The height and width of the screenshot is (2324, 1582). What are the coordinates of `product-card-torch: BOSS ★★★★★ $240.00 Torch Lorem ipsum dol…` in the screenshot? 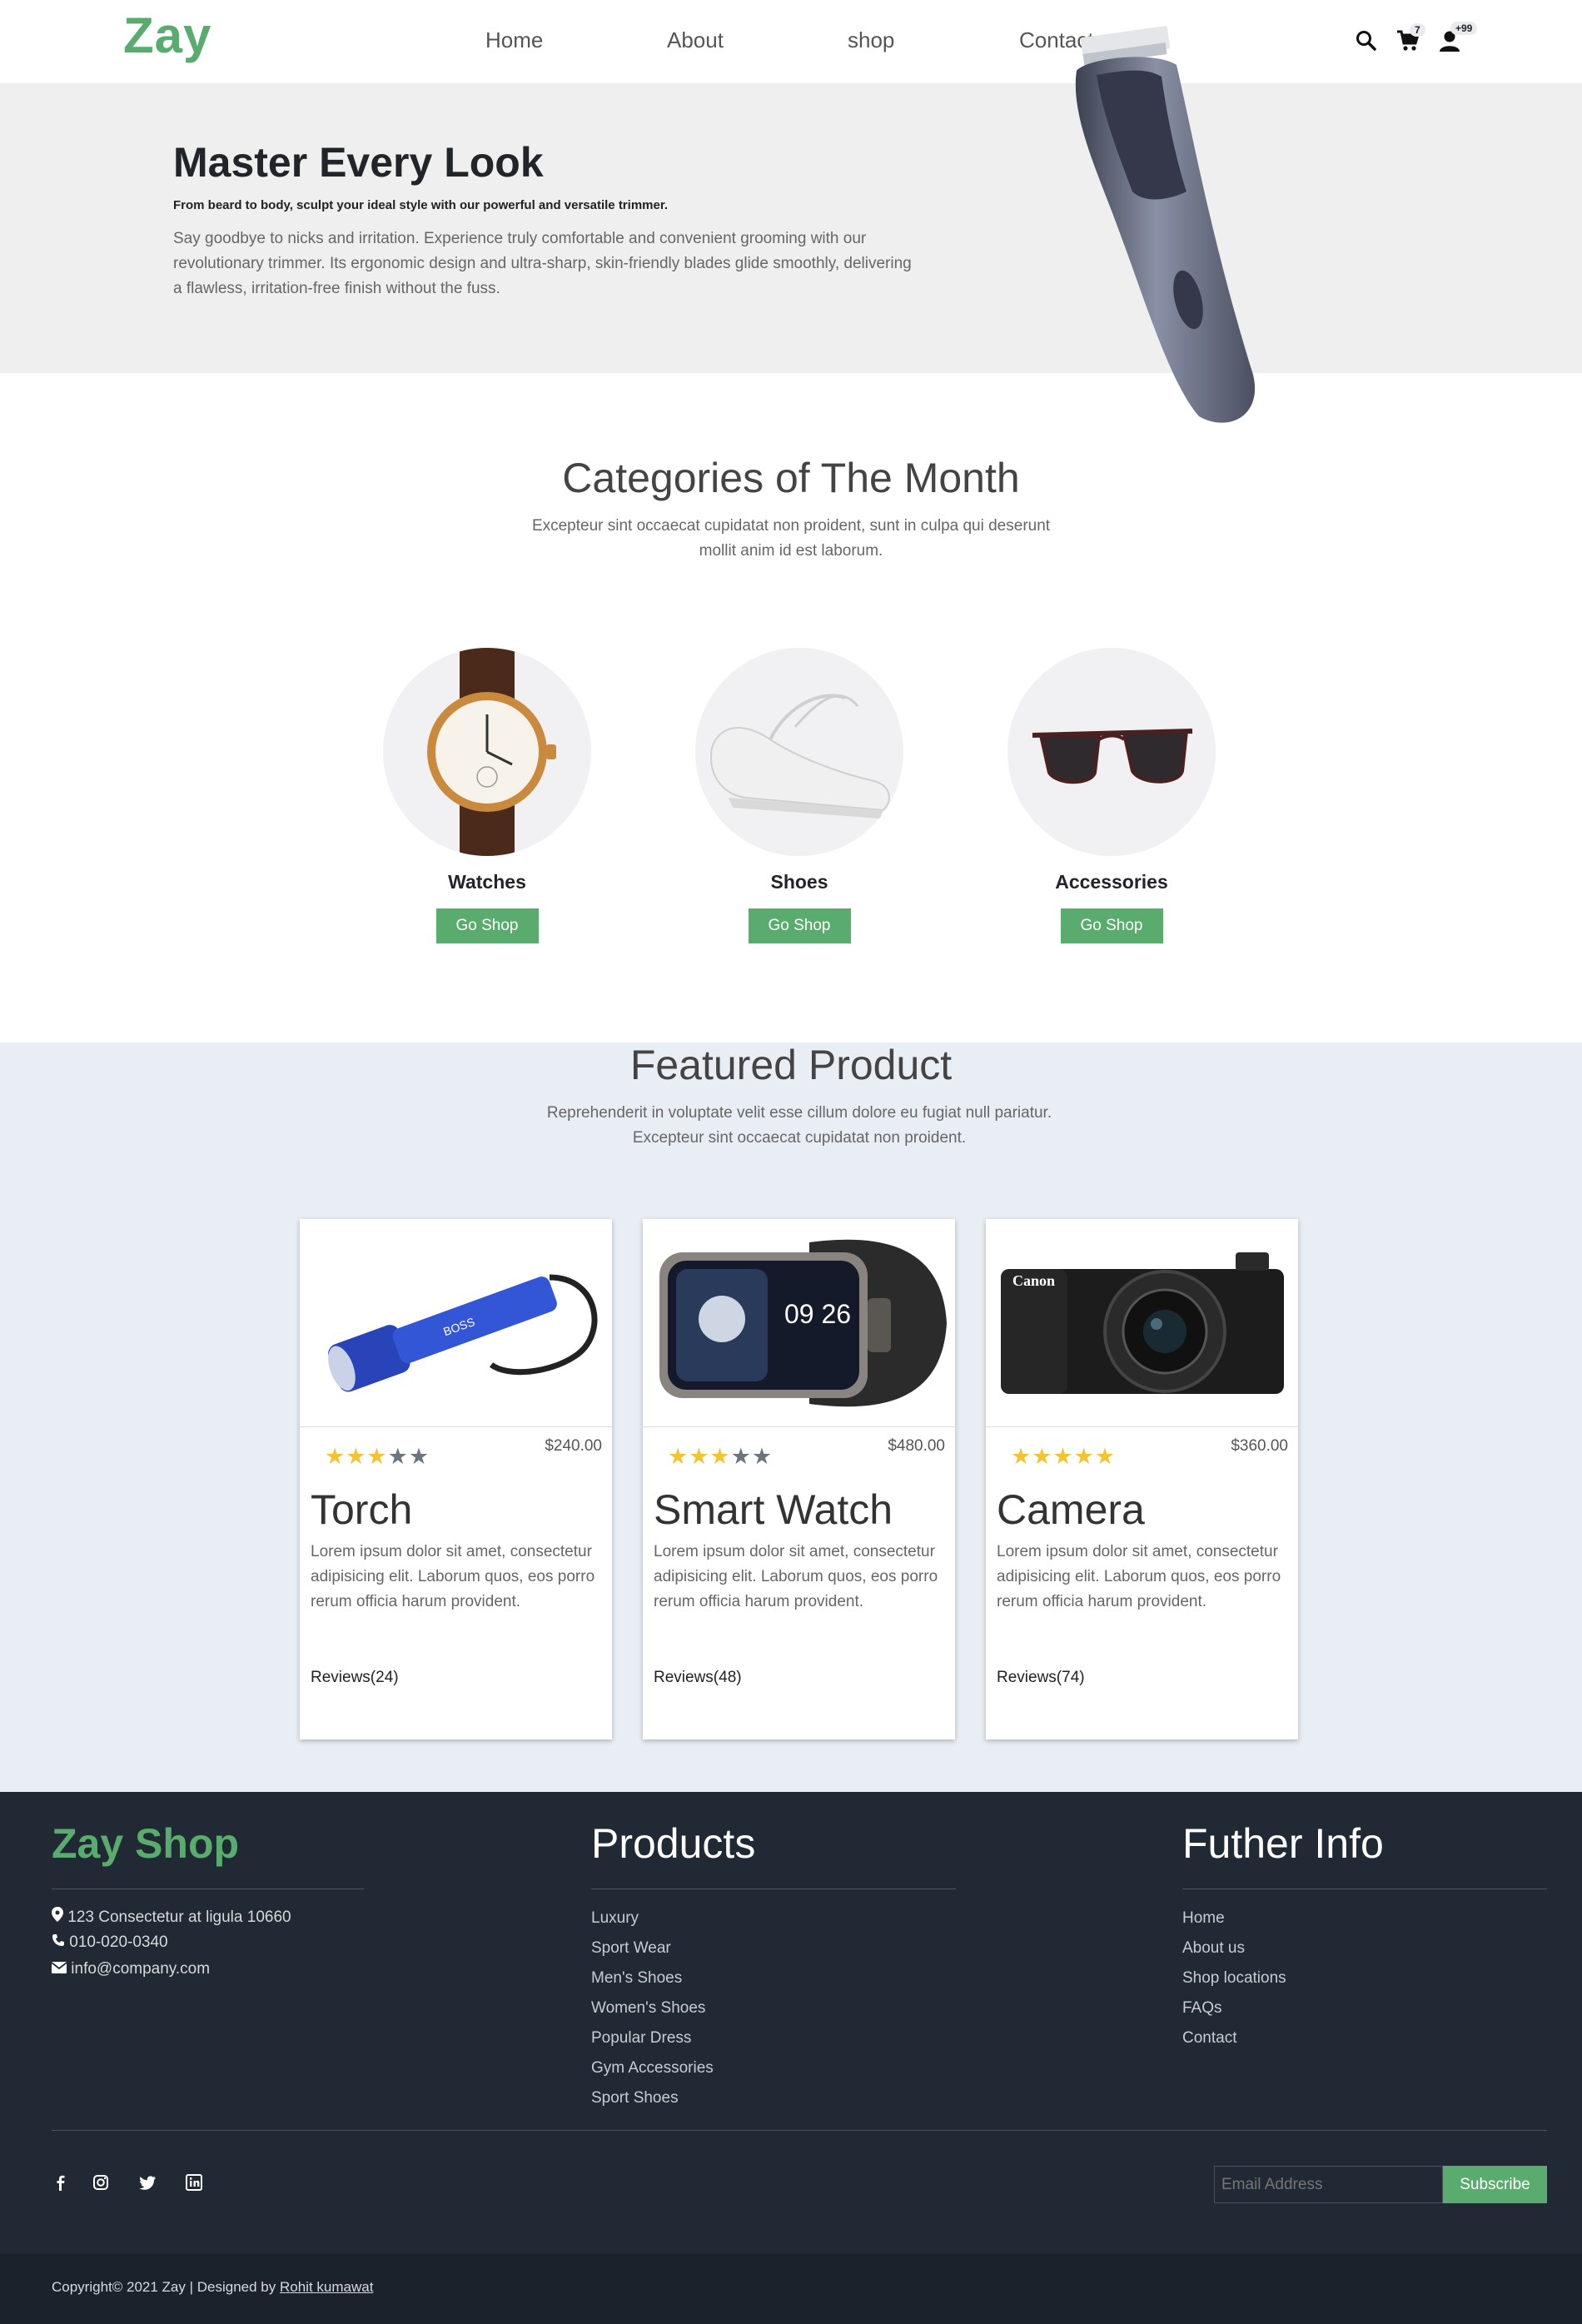 It's located at (456, 1479).